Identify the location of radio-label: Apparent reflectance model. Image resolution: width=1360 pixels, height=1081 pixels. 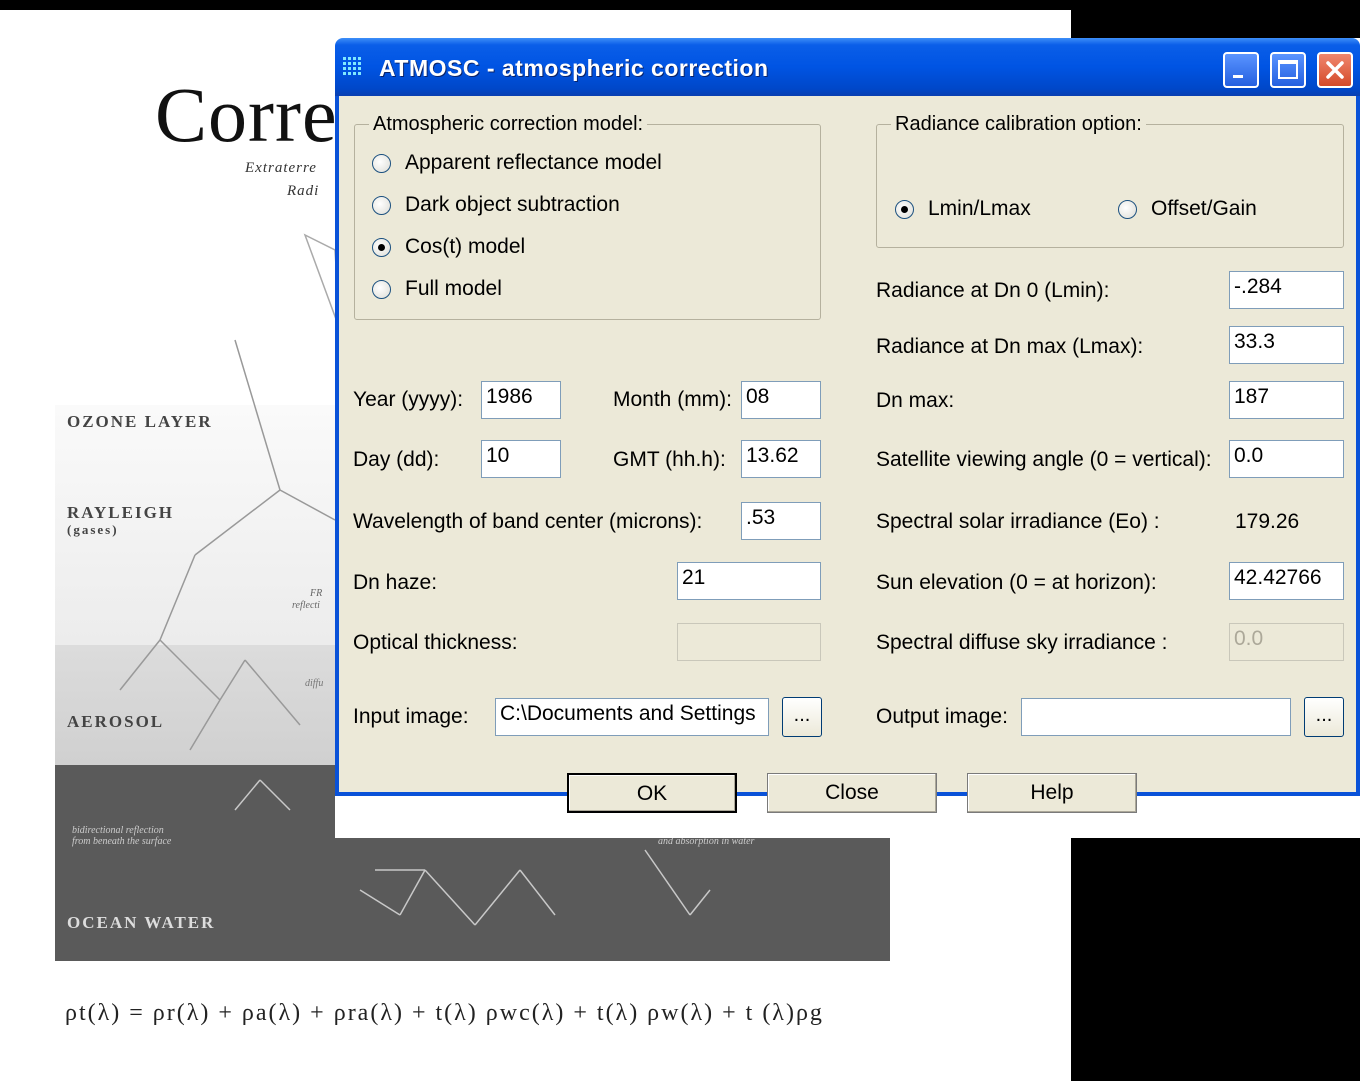
(533, 162).